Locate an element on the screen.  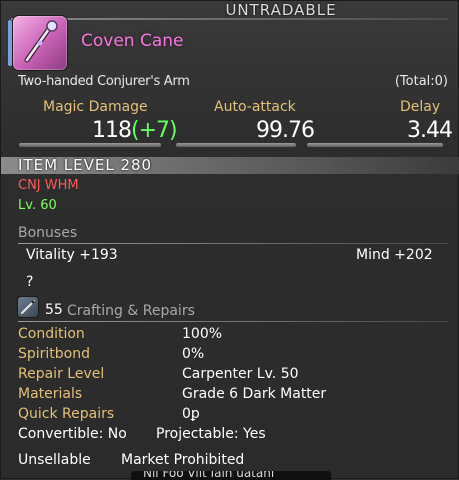
auto-attack-label: Auto-attack is located at coordinates (255, 107).